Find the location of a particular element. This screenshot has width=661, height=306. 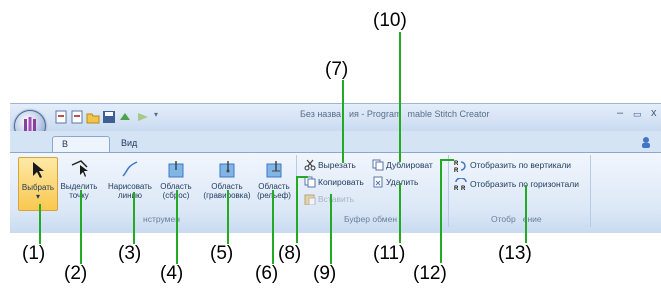

select-point-button: Выделить точку is located at coordinates (79, 182).